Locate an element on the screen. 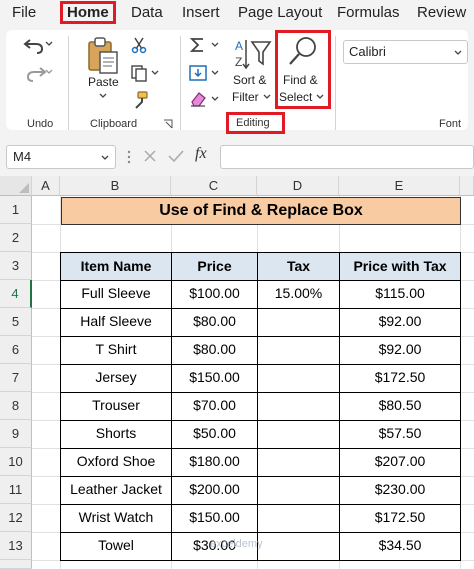  header-price: Price is located at coordinates (214, 266).